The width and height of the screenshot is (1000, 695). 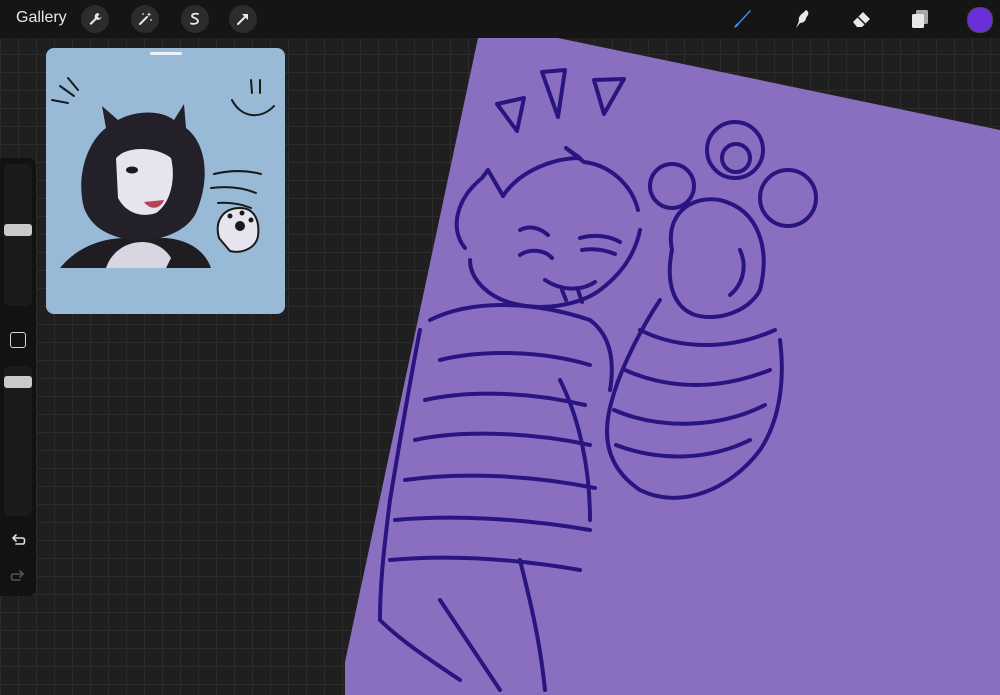 I want to click on reference-drag-handle, so click(x=166, y=53).